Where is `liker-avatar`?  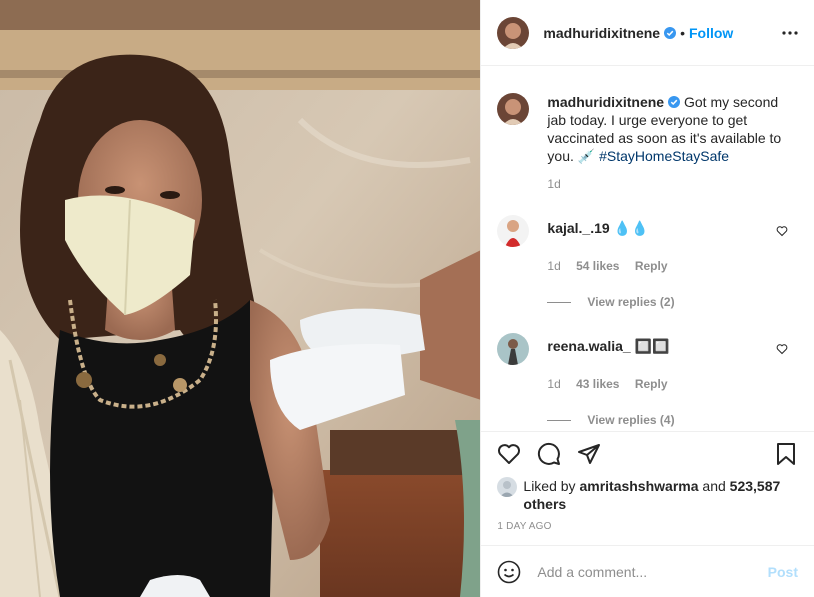 liker-avatar is located at coordinates (507, 487).